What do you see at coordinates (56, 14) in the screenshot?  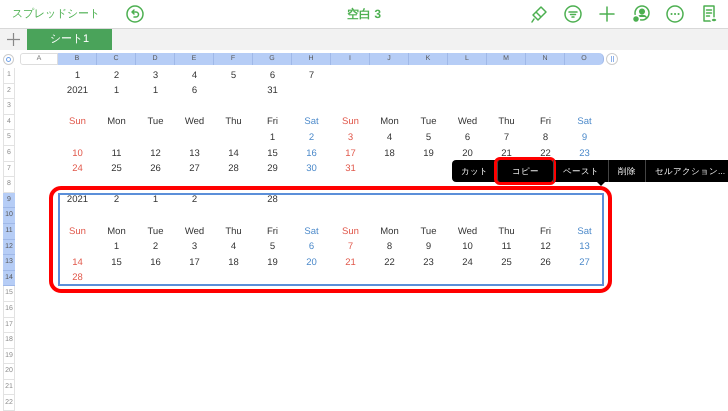 I see `back-link: スプレッドシート` at bounding box center [56, 14].